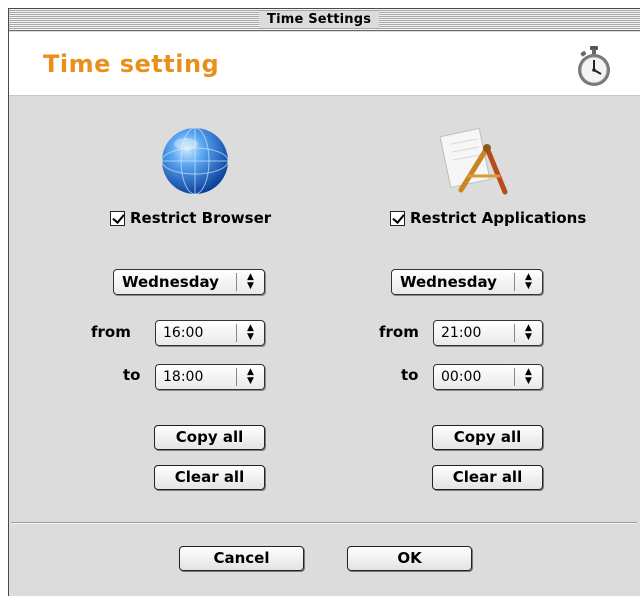 This screenshot has width=640, height=596. What do you see at coordinates (209, 437) in the screenshot?
I see `browser-copy-all-button: Copy all` at bounding box center [209, 437].